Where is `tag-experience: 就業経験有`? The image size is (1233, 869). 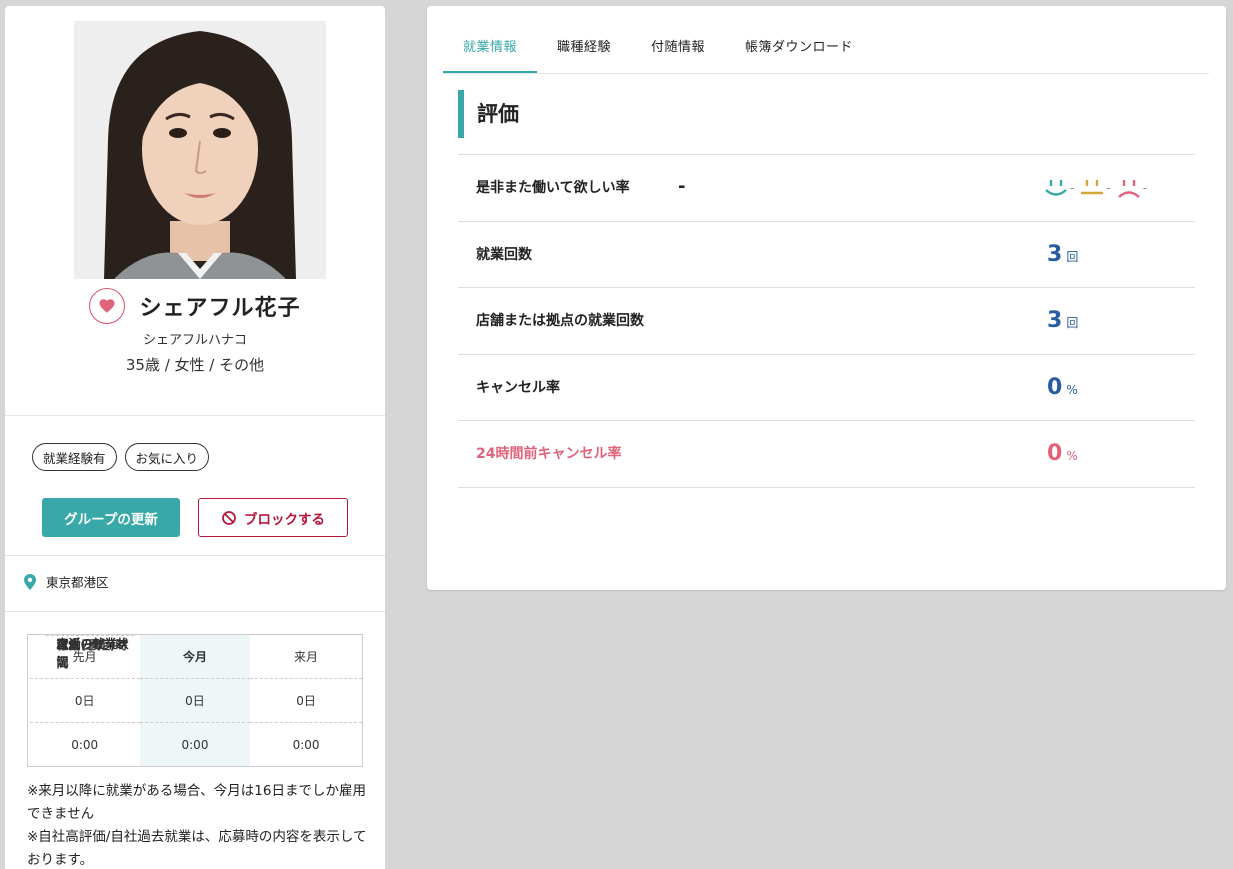 tag-experience: 就業経験有 is located at coordinates (74, 457).